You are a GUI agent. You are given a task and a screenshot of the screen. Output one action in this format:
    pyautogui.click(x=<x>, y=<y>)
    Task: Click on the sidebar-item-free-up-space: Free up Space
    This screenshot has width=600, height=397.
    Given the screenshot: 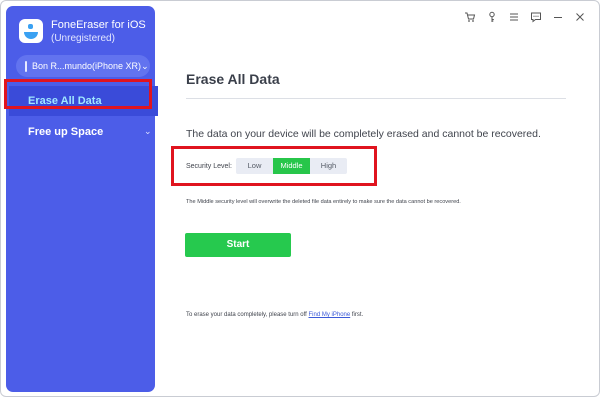 What is the action you would take?
    pyautogui.click(x=65, y=132)
    